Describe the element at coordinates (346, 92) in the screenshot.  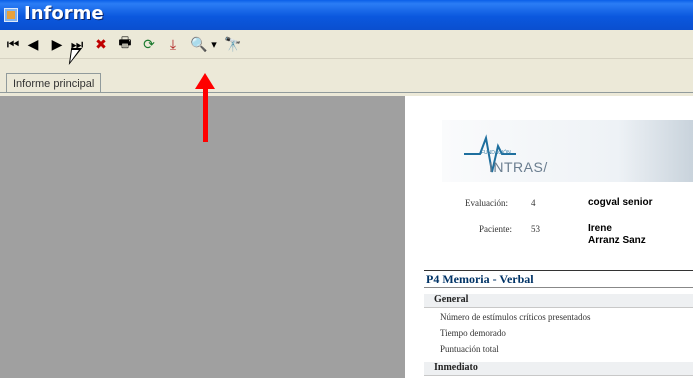
I see `tab-divider` at that location.